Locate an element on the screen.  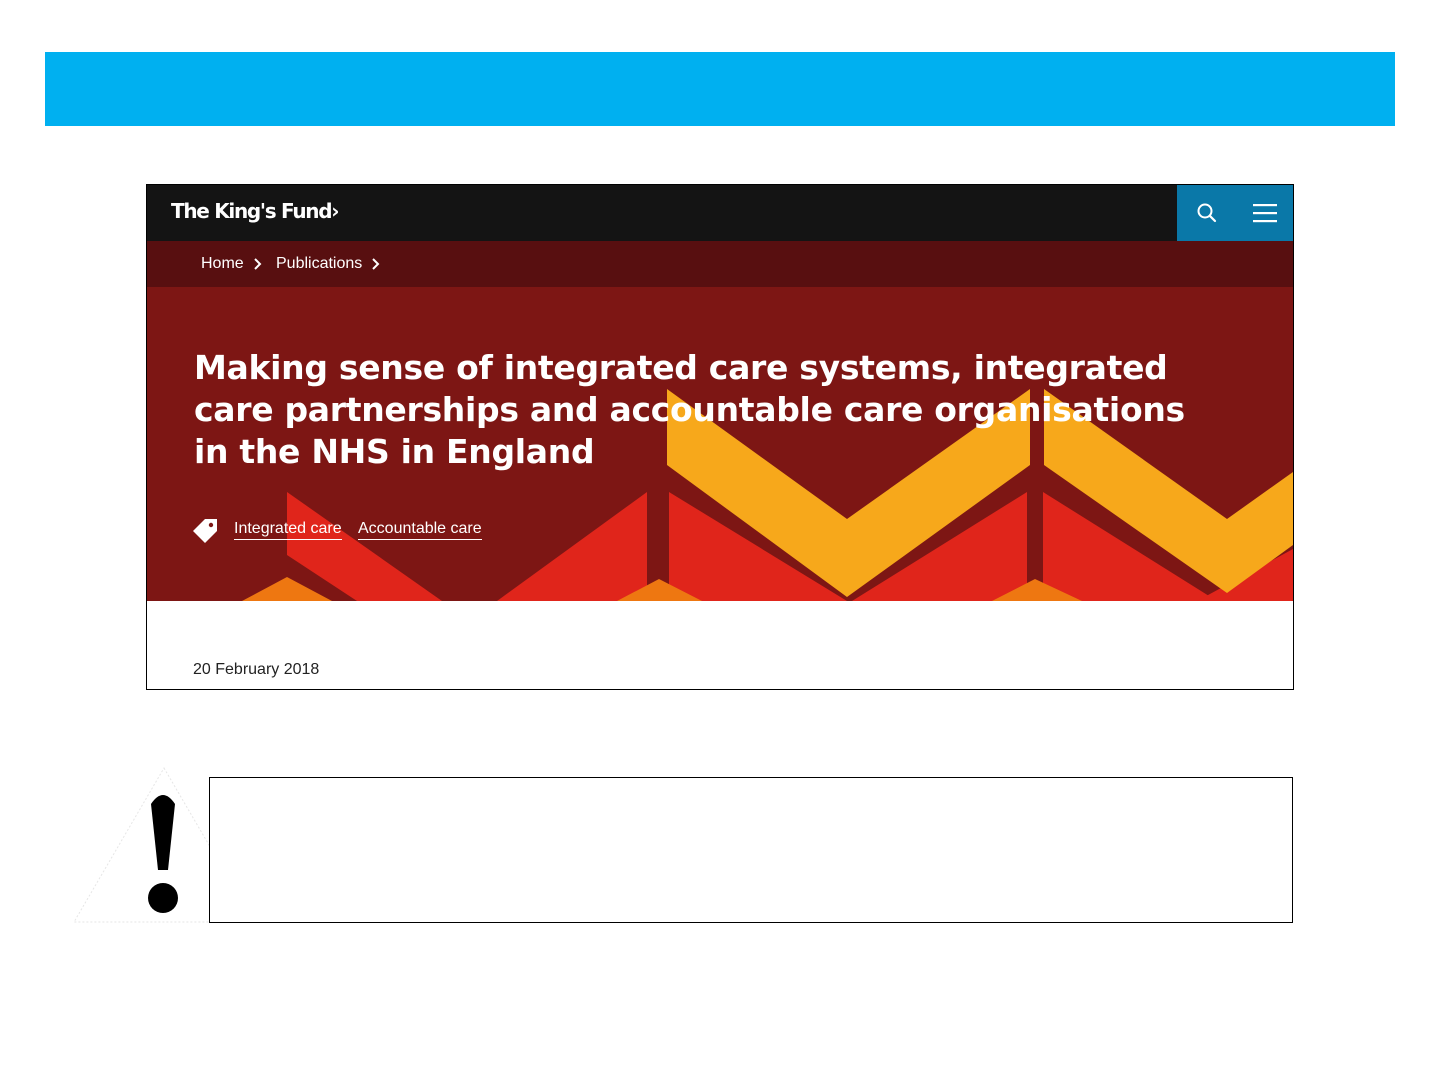
search-button is located at coordinates (1206, 213).